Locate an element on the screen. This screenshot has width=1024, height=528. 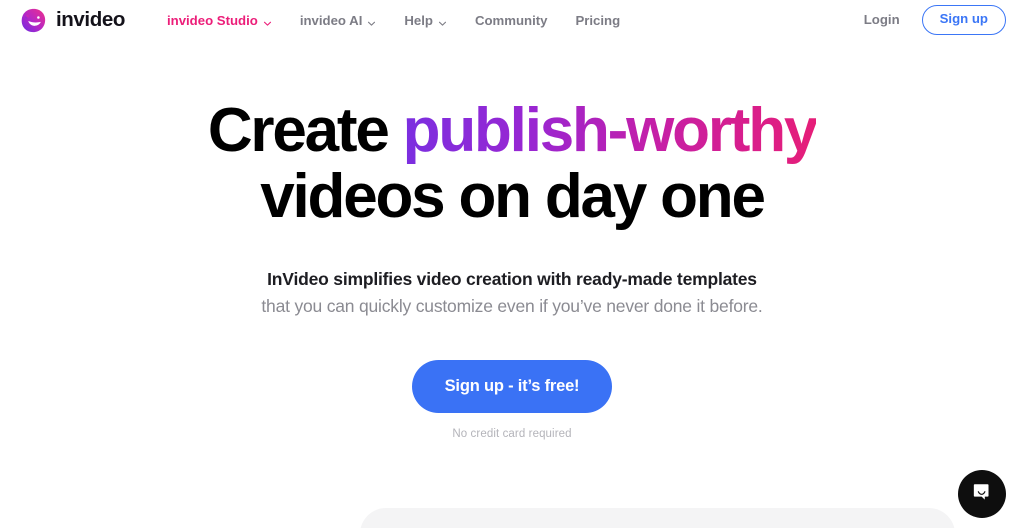
headline-gradient-text: publish-worthy is located at coordinates (610, 130).